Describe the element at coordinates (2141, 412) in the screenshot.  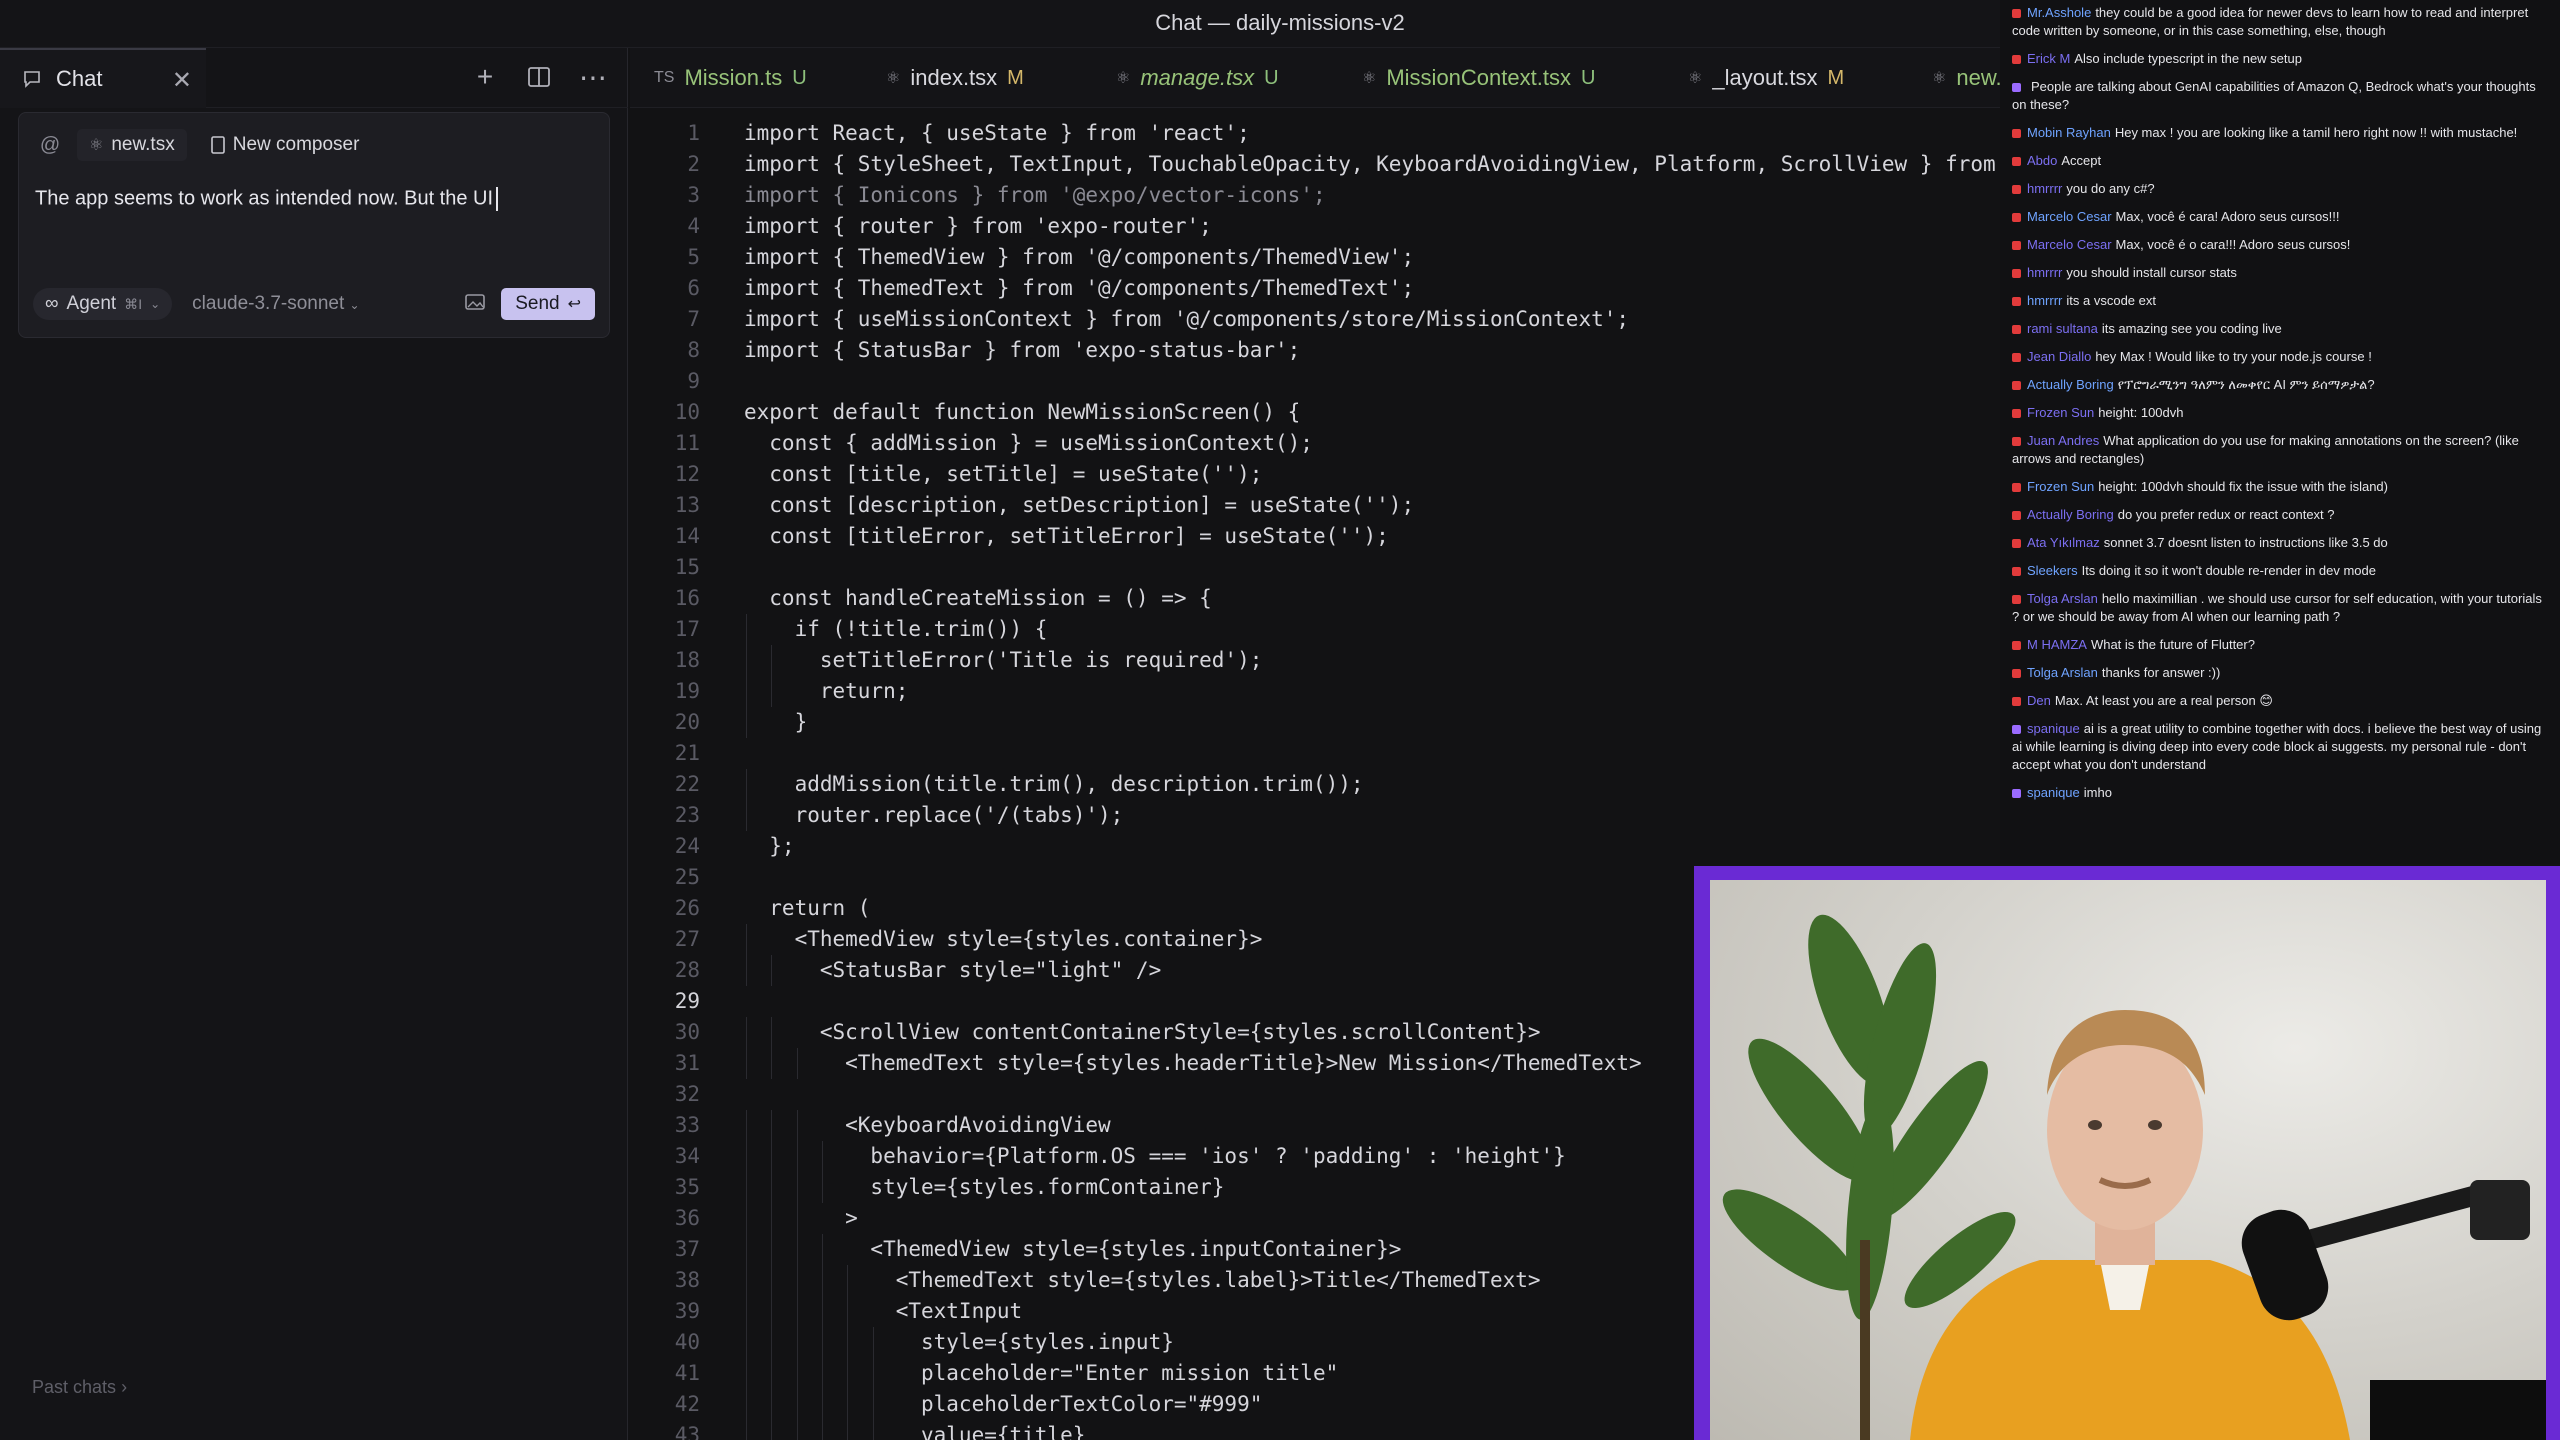
I see `chat-message-text: height: 100dvh` at that location.